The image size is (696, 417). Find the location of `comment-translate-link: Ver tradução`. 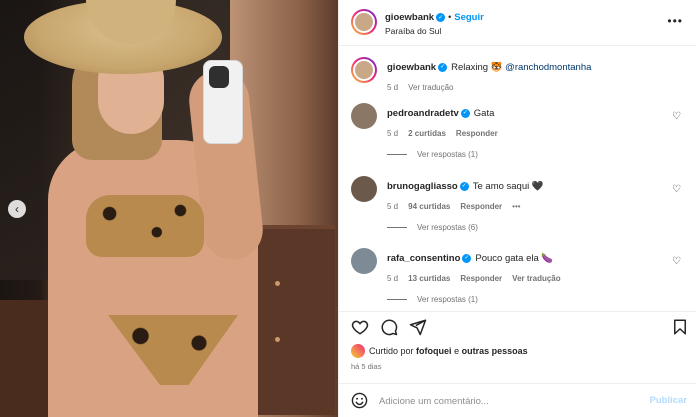

comment-translate-link: Ver tradução is located at coordinates (536, 278).